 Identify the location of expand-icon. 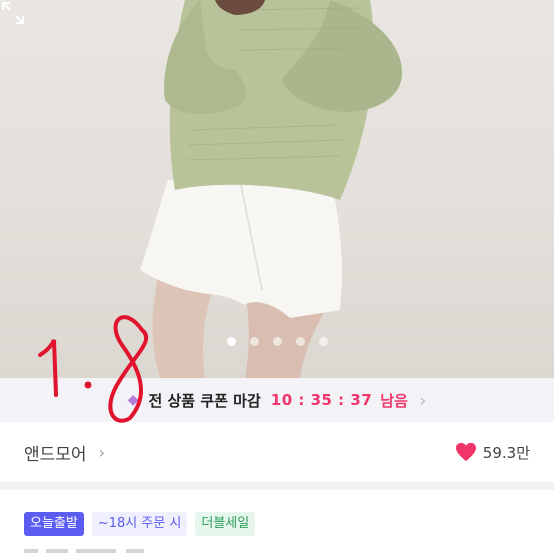
(13, 13).